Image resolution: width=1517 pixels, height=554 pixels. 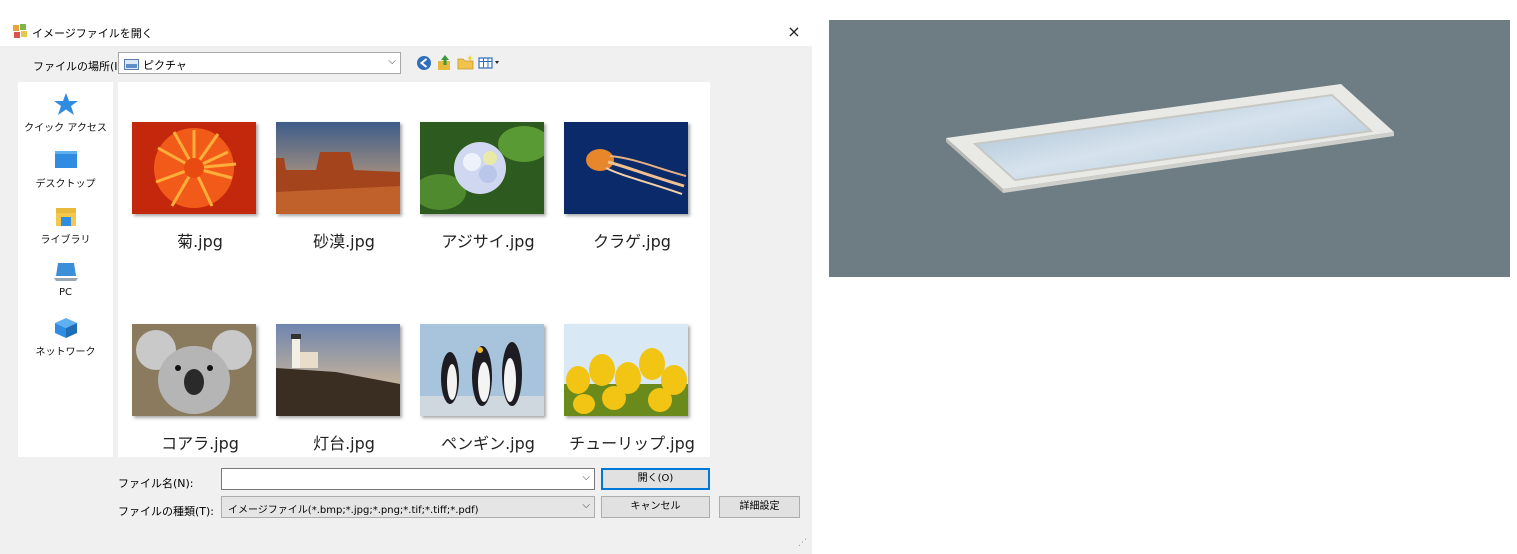 What do you see at coordinates (445, 63) in the screenshot?
I see `up-folder-icon` at bounding box center [445, 63].